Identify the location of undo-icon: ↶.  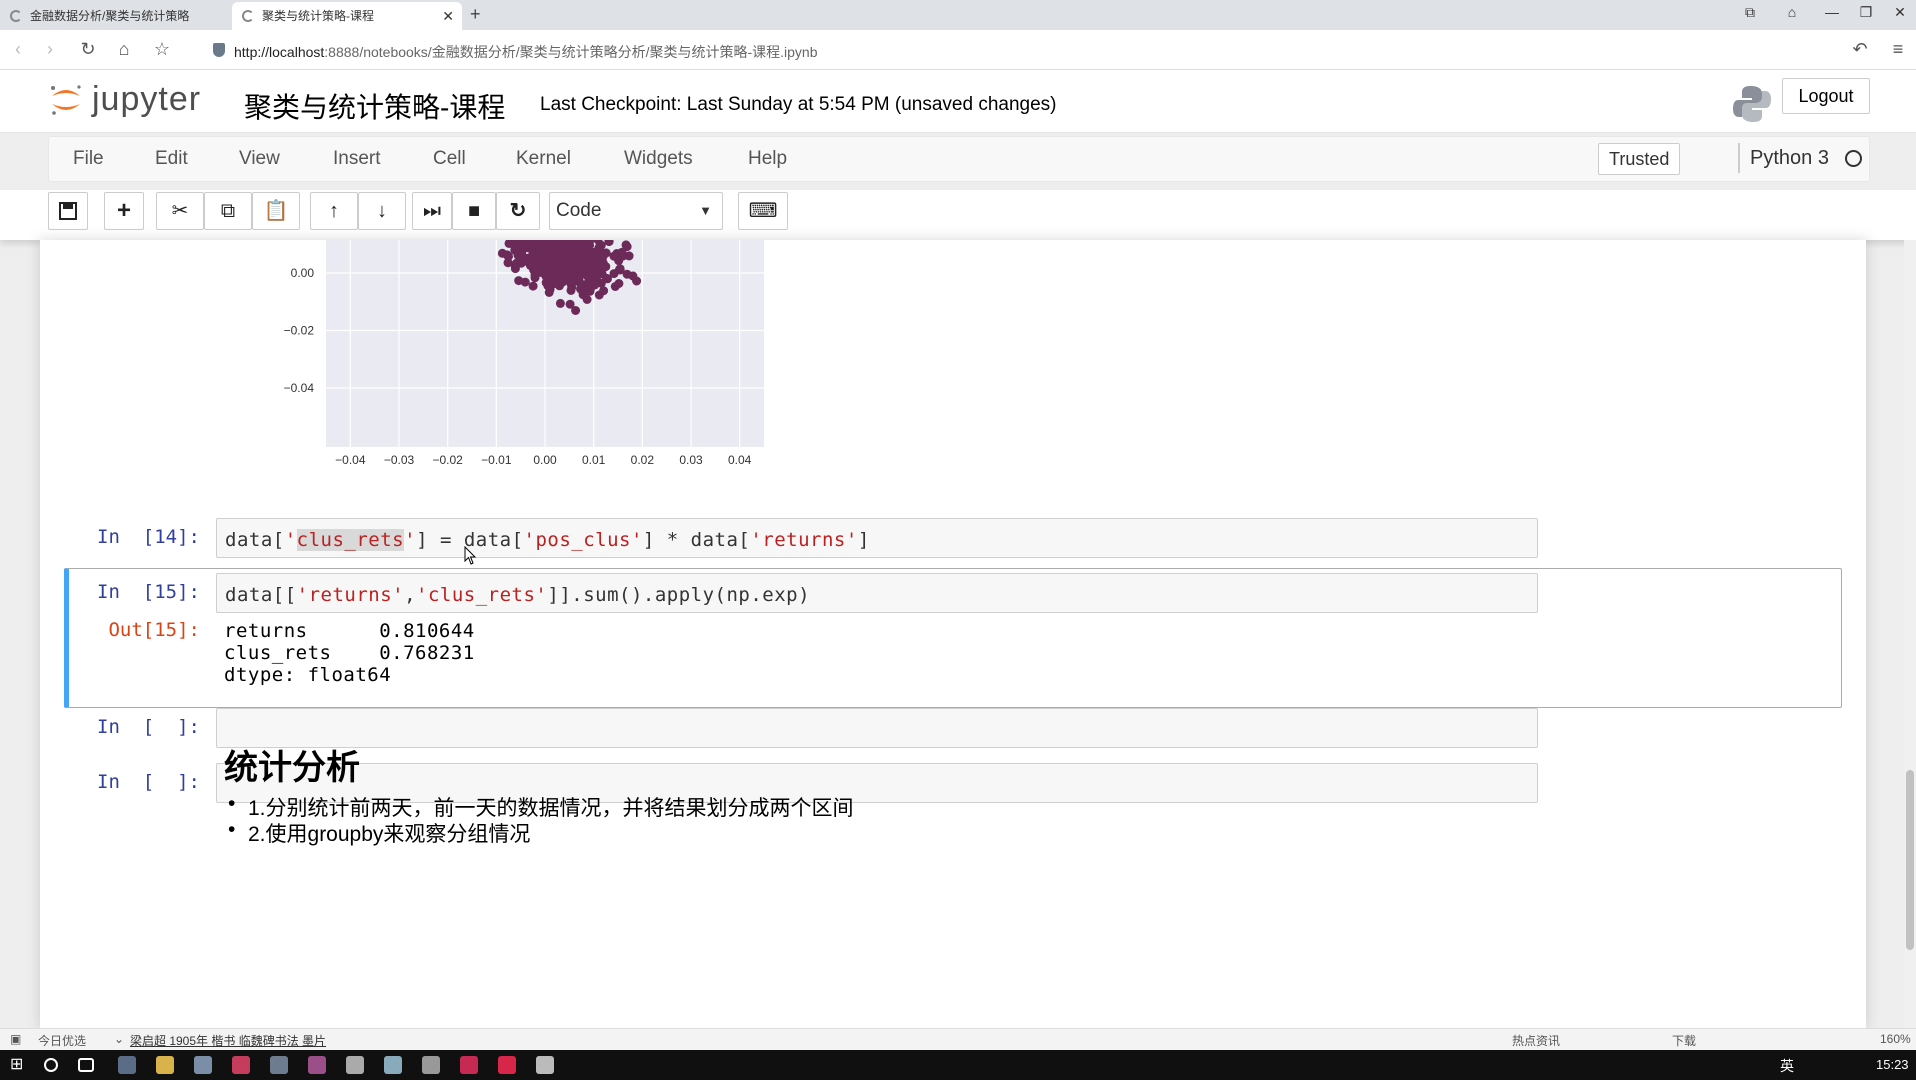
(1860, 49).